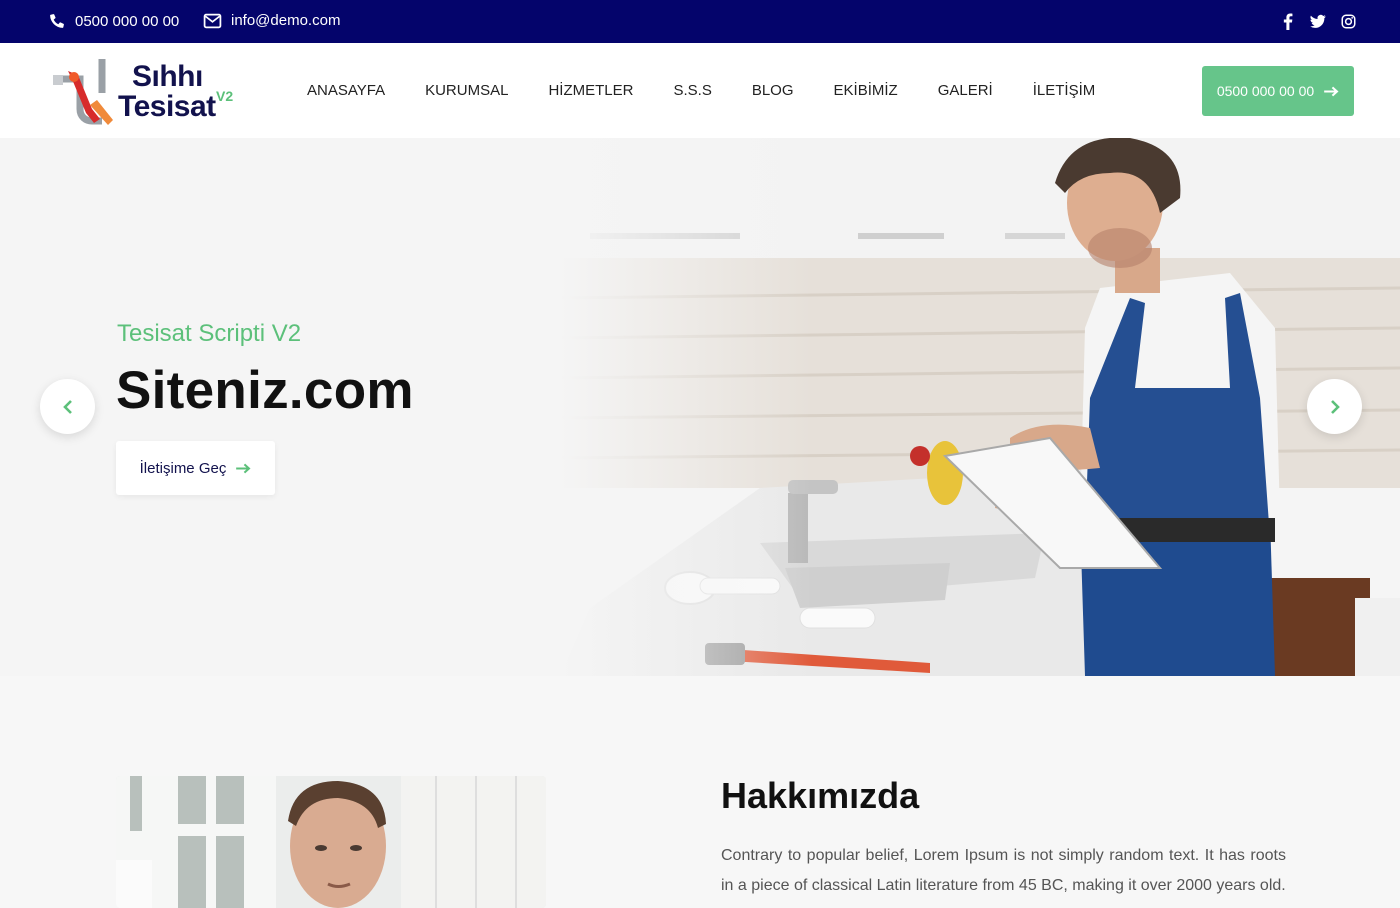  What do you see at coordinates (1064, 90) in the screenshot?
I see `nav-item-iletisim: İLETİŞİM` at bounding box center [1064, 90].